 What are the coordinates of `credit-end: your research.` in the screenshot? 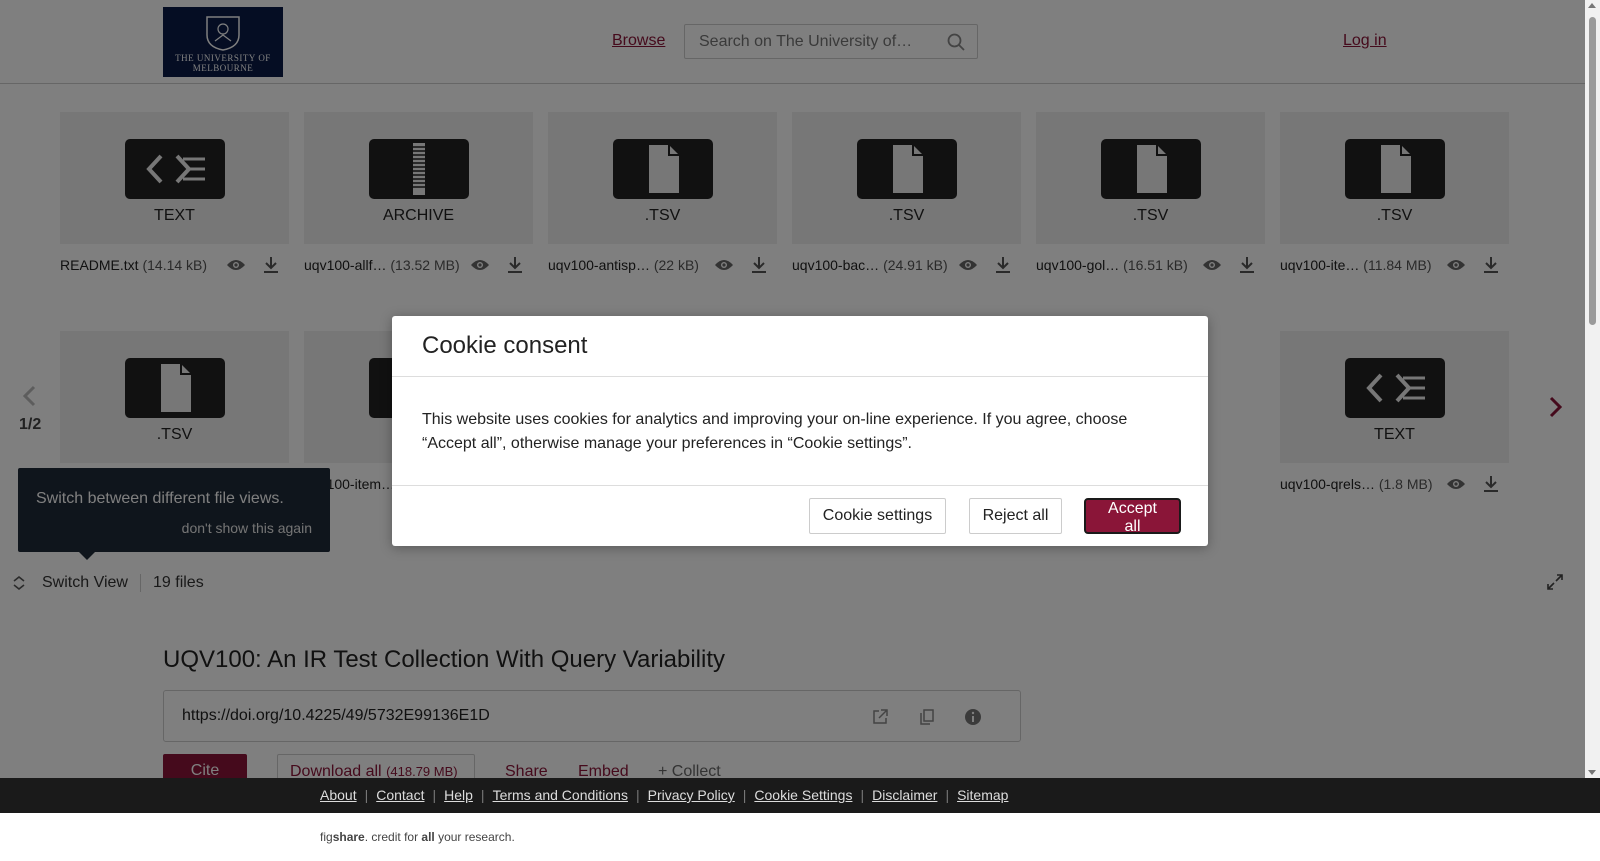 It's located at (474, 837).